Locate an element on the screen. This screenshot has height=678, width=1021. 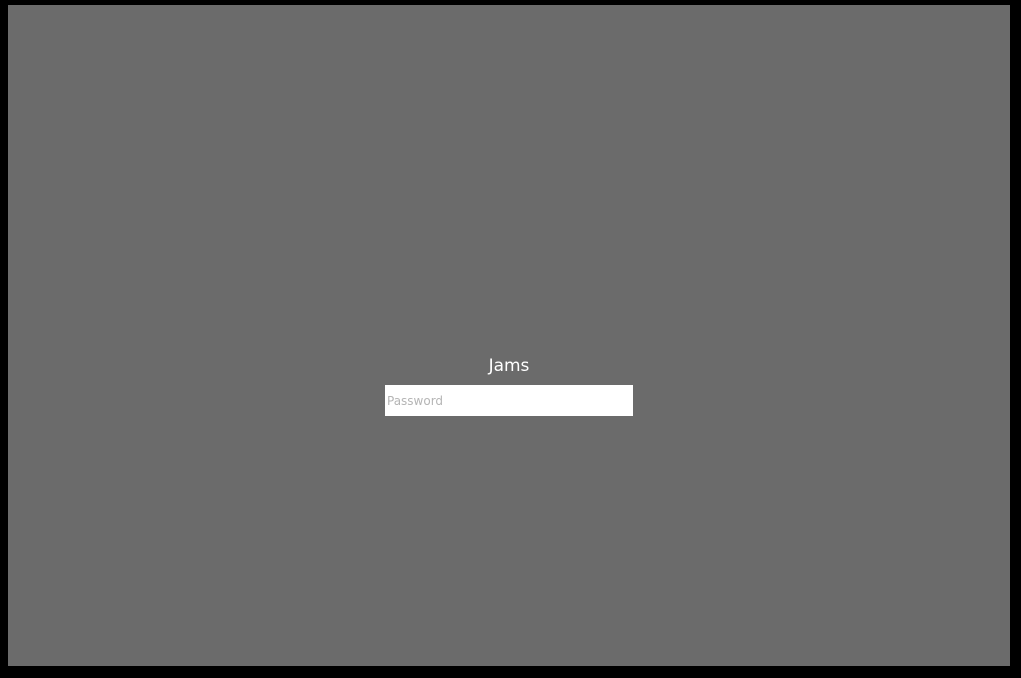
login-panel: Jams is located at coordinates (509, 385).